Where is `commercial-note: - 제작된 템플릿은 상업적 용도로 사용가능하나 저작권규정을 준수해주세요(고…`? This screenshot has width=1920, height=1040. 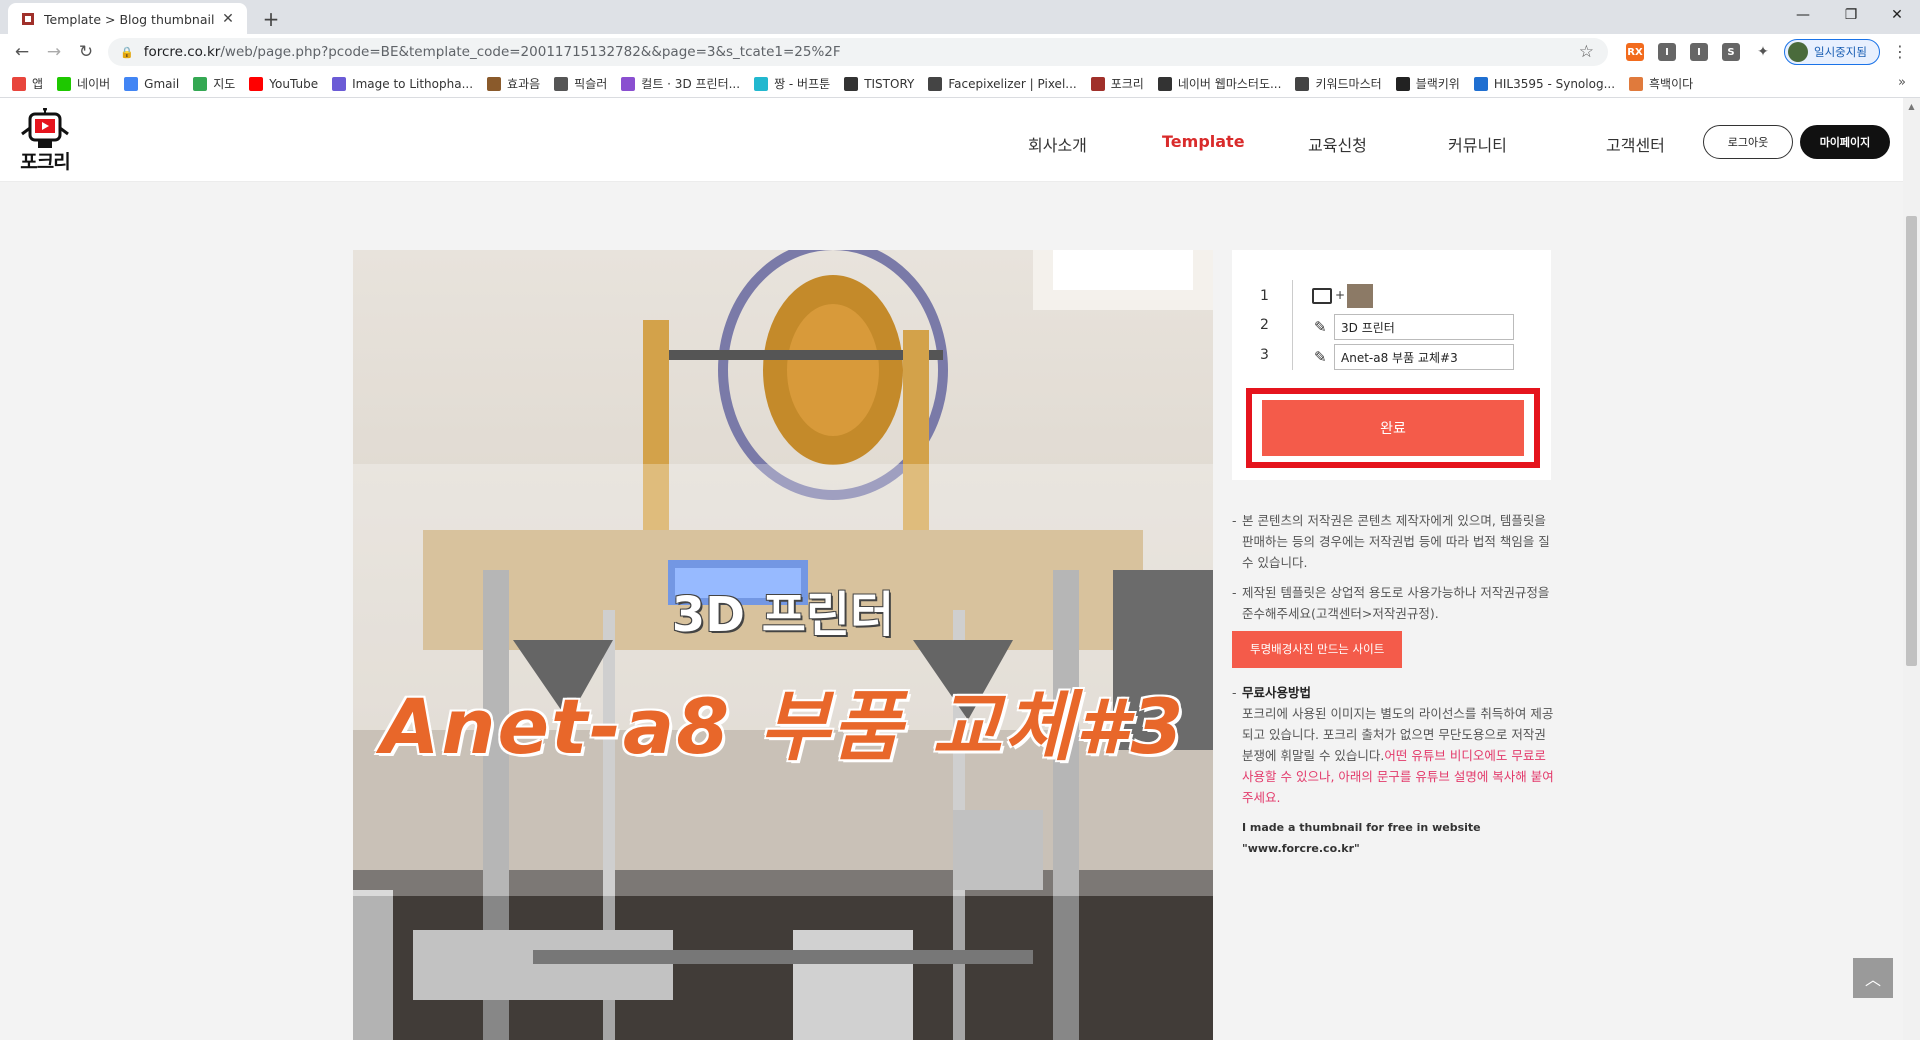 commercial-note: - 제작된 템플릿은 상업적 용도로 사용가능하나 저작권규정을 준수해주세요(고… is located at coordinates (1391, 603).